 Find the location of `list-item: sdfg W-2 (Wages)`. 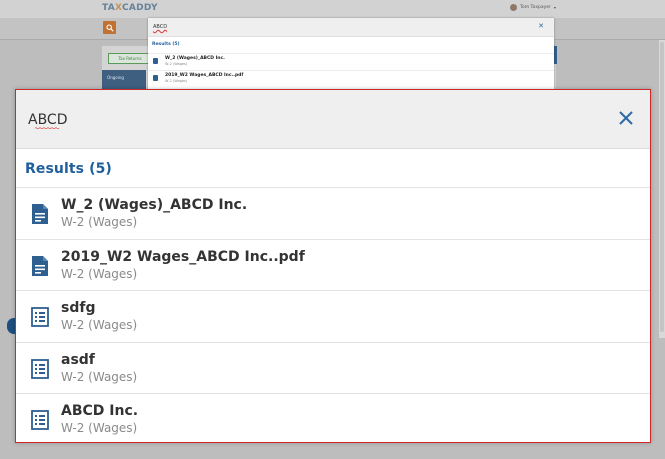

list-item: sdfg W-2 (Wages) is located at coordinates (333, 316).